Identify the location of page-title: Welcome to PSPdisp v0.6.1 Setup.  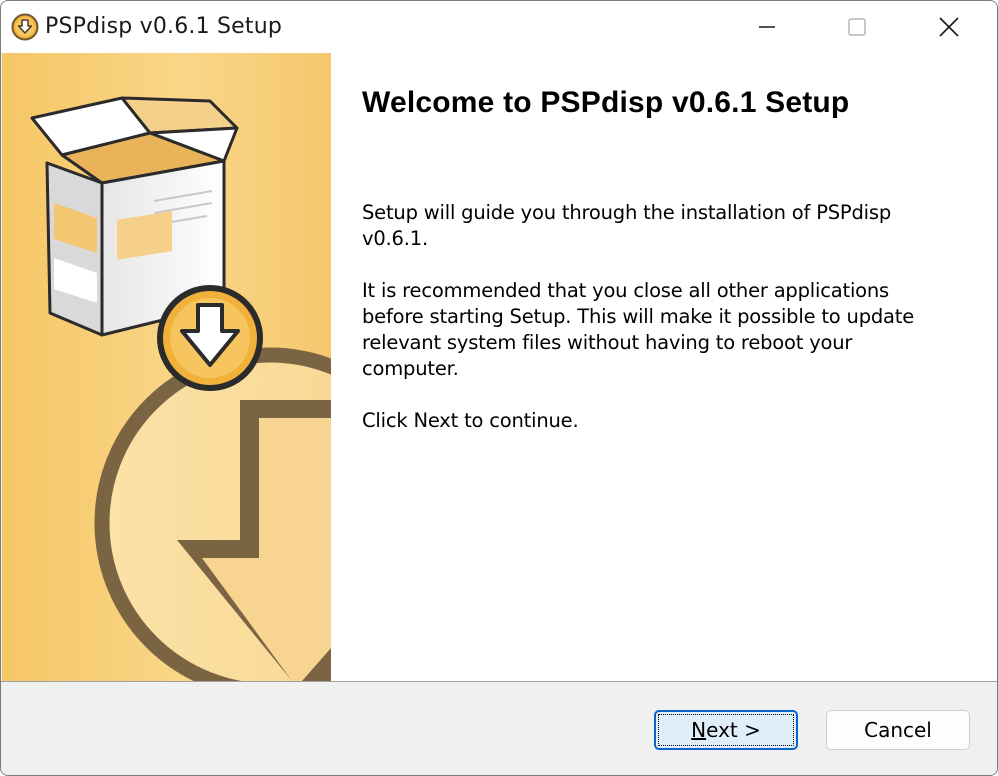
(606, 102).